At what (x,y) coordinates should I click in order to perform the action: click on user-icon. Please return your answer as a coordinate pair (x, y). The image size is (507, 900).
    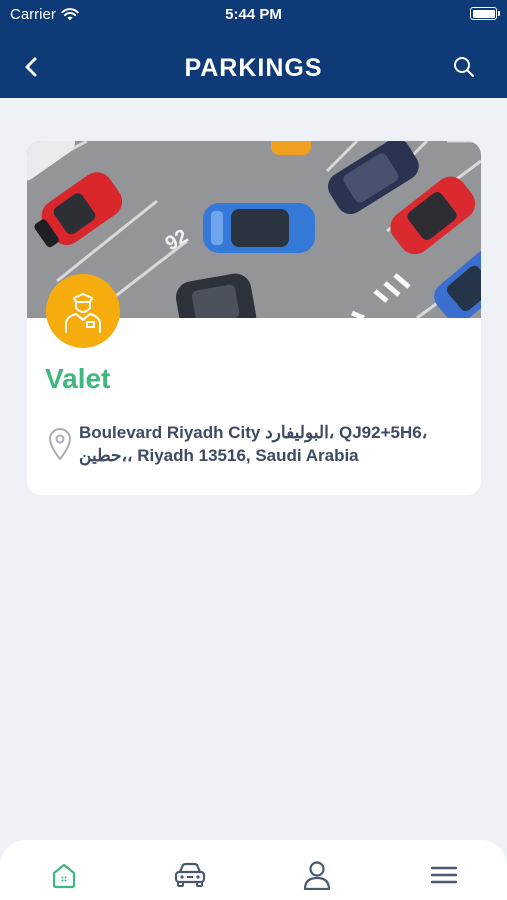
    Looking at the image, I should click on (317, 875).